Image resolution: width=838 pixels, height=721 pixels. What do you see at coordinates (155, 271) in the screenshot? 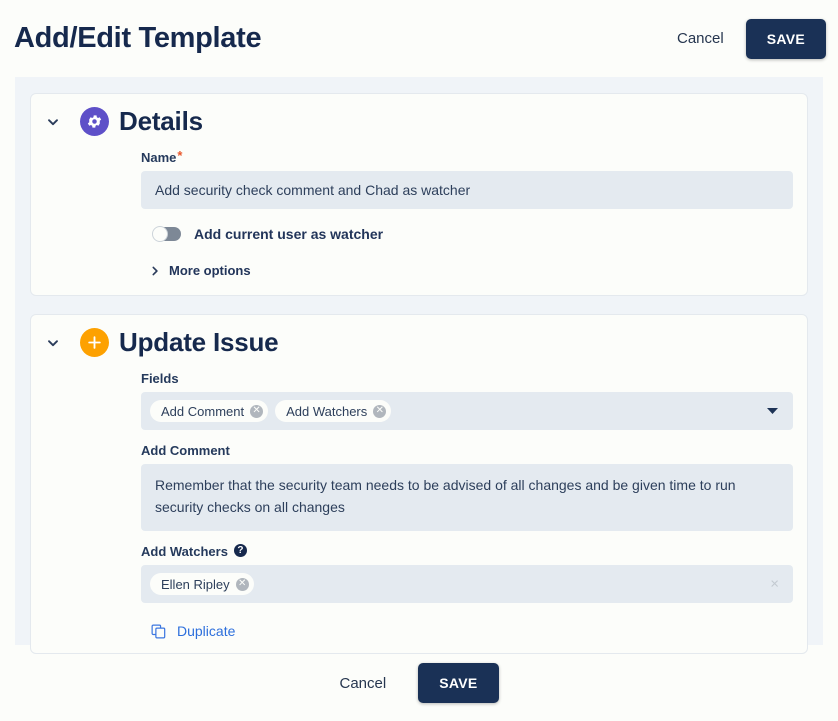
I see `chevron-right-icon` at bounding box center [155, 271].